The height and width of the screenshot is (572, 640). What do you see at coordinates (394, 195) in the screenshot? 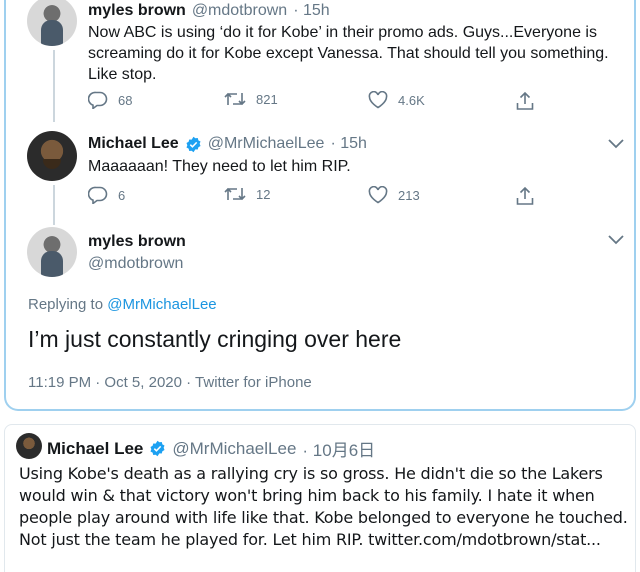
I see `like-button: 213` at bounding box center [394, 195].